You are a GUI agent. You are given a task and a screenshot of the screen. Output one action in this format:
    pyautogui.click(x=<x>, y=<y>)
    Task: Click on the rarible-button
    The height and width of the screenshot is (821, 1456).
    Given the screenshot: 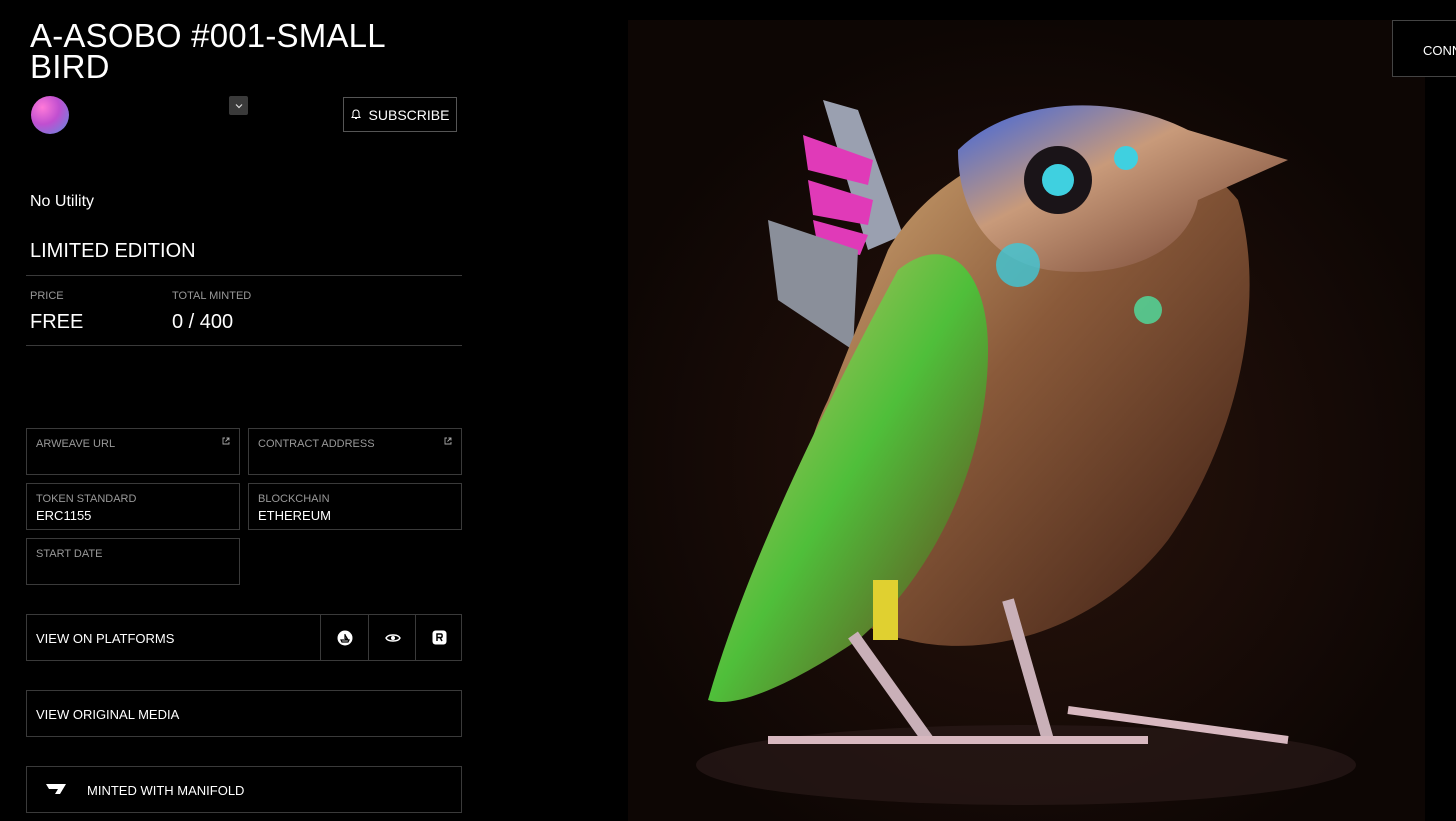 What is the action you would take?
    pyautogui.click(x=439, y=637)
    